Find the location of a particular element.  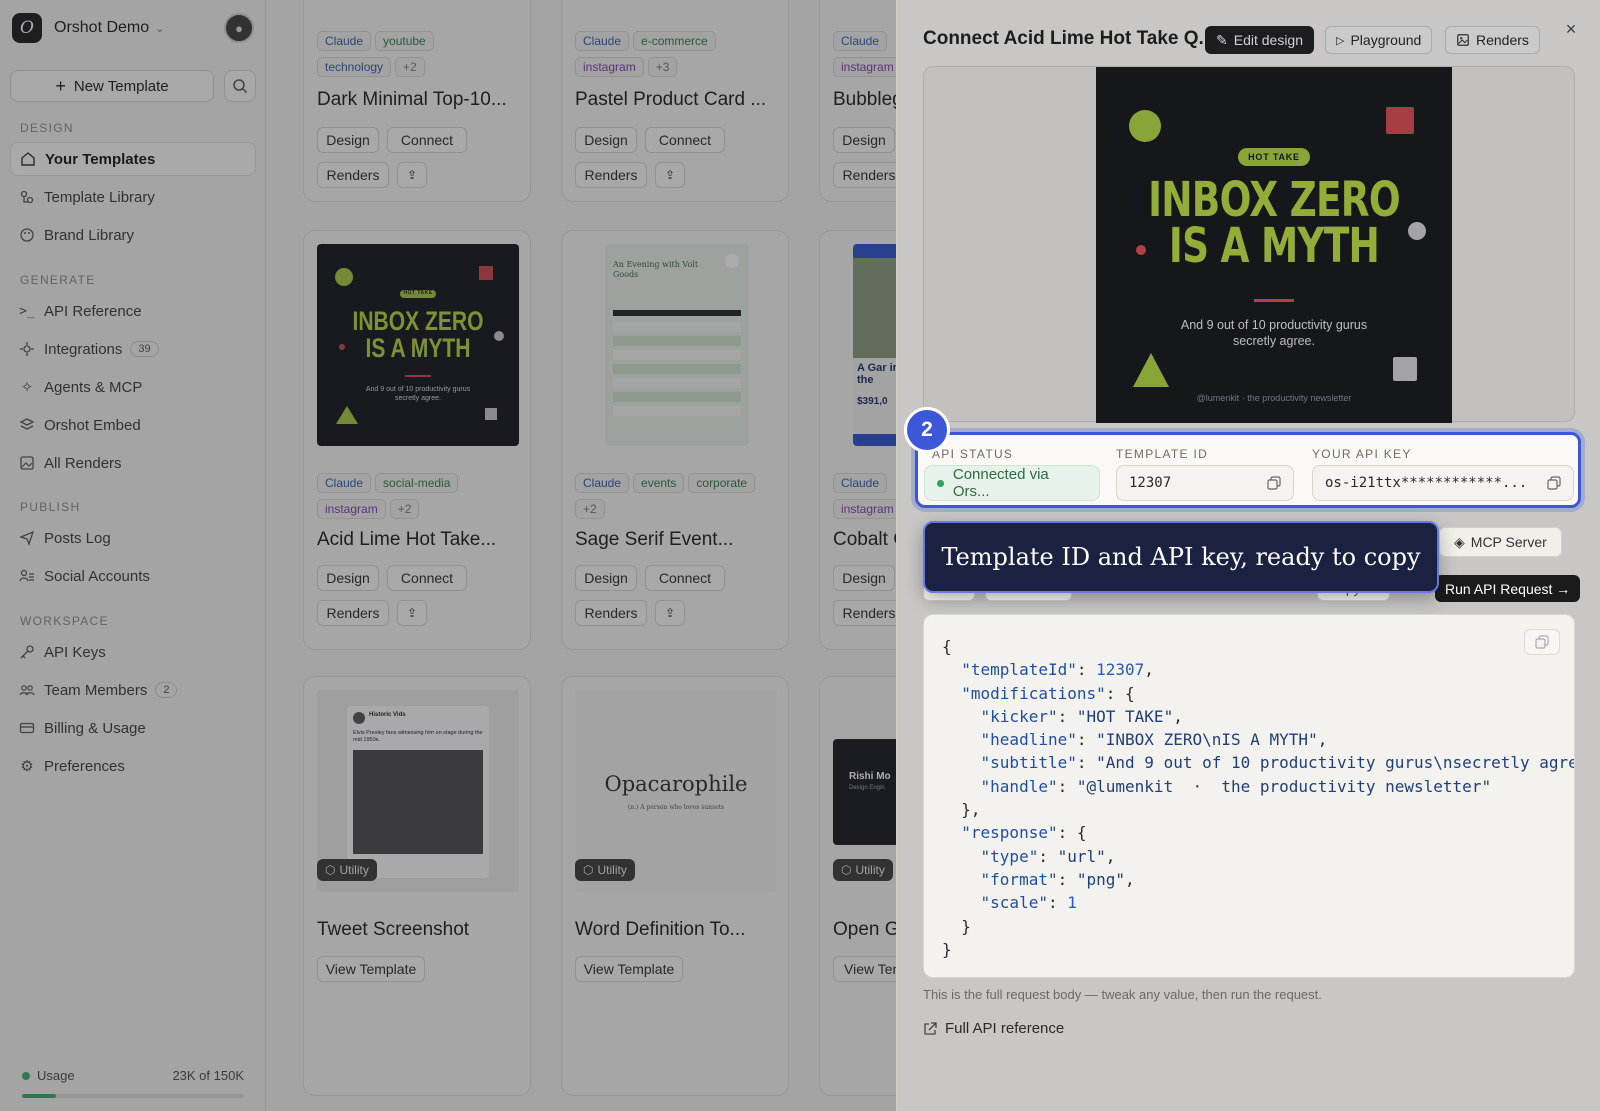

code-kicker: HOT TAKE is located at coordinates (1125, 716).